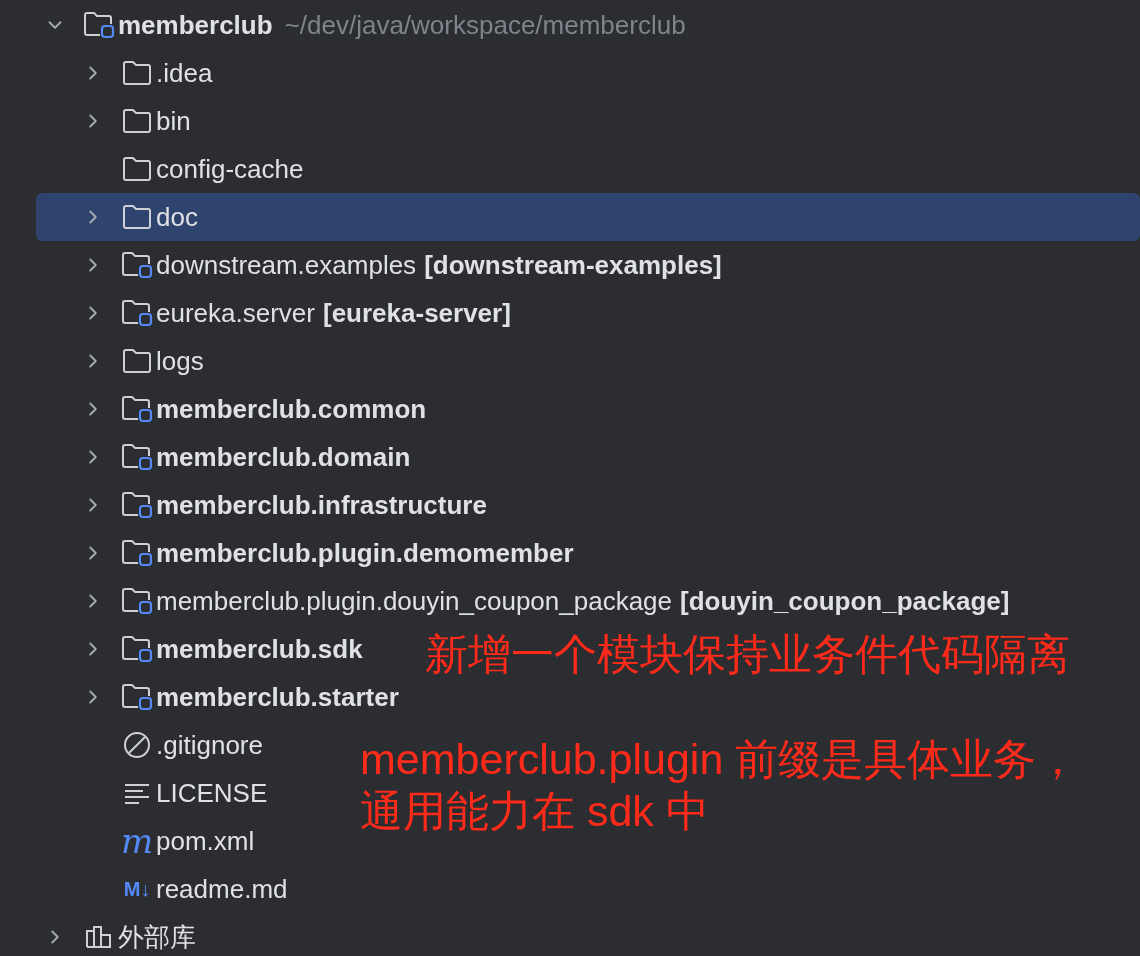  I want to click on item-name: memberclub.starter, so click(277, 697).